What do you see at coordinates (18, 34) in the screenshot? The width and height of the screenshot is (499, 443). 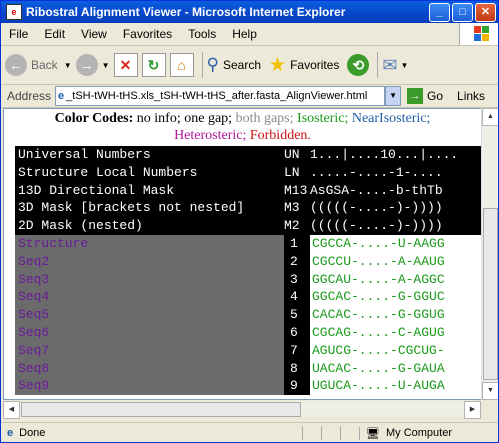 I see `menu-file: File` at bounding box center [18, 34].